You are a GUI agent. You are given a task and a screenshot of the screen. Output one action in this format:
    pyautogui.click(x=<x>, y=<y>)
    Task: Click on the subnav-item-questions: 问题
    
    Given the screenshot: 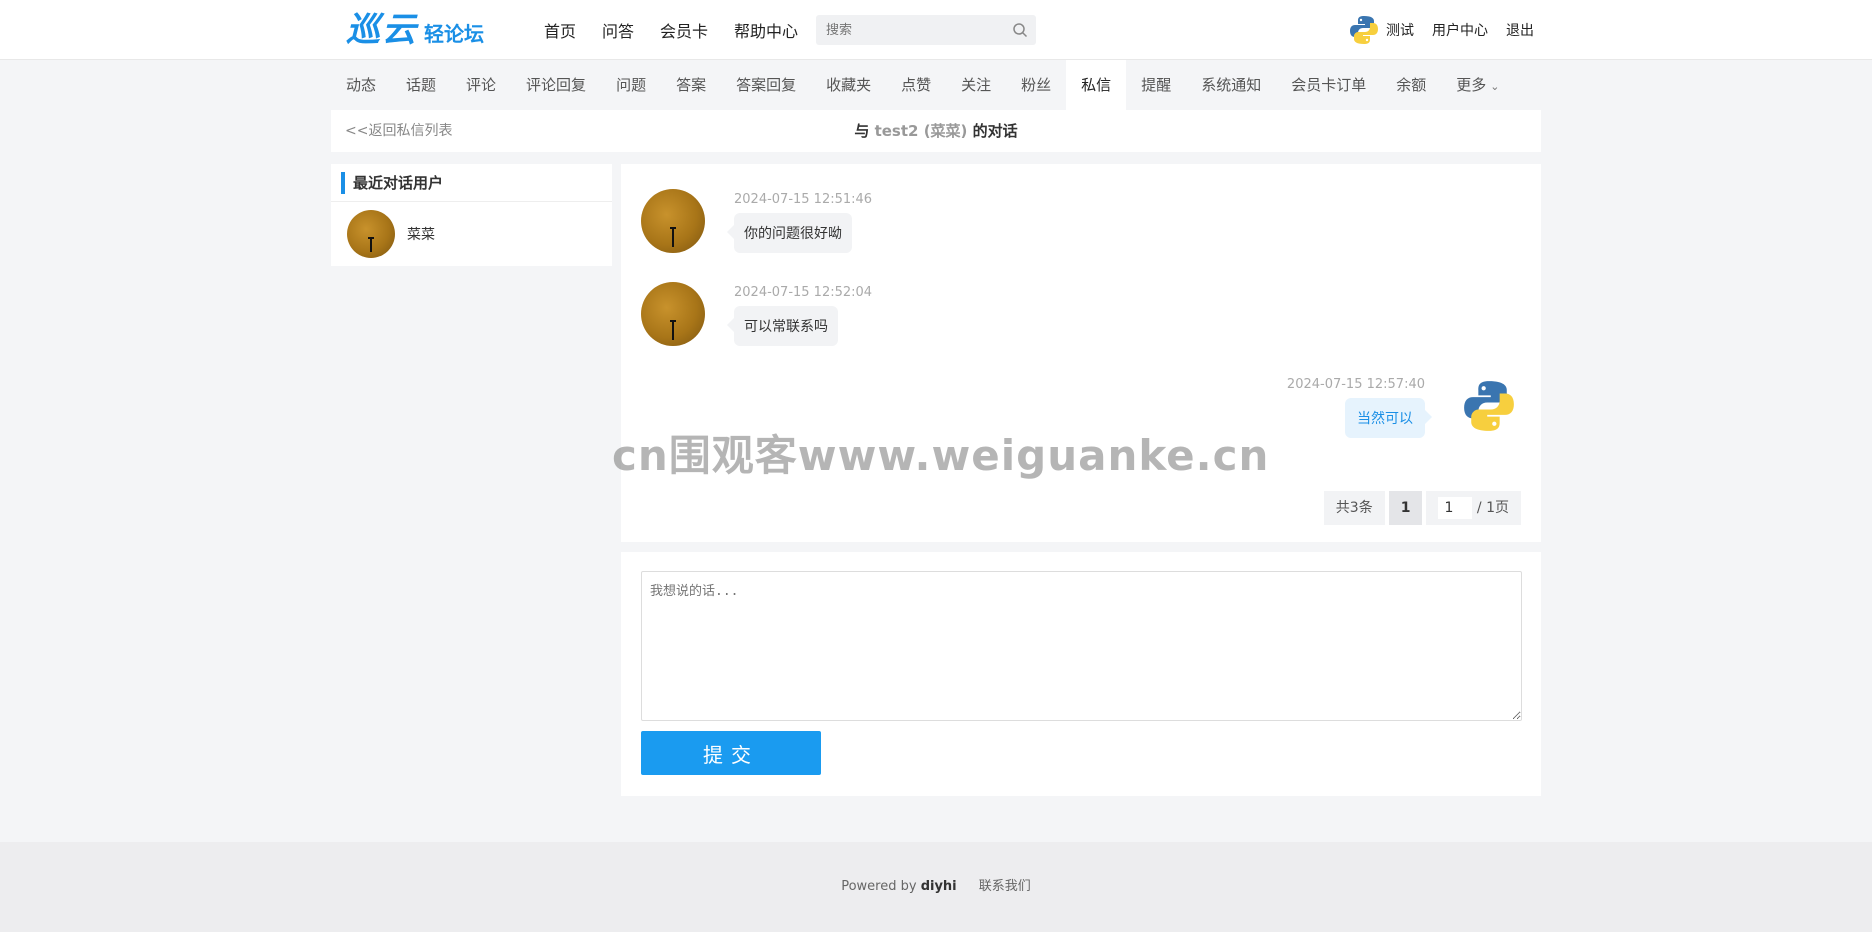 What is the action you would take?
    pyautogui.click(x=631, y=85)
    